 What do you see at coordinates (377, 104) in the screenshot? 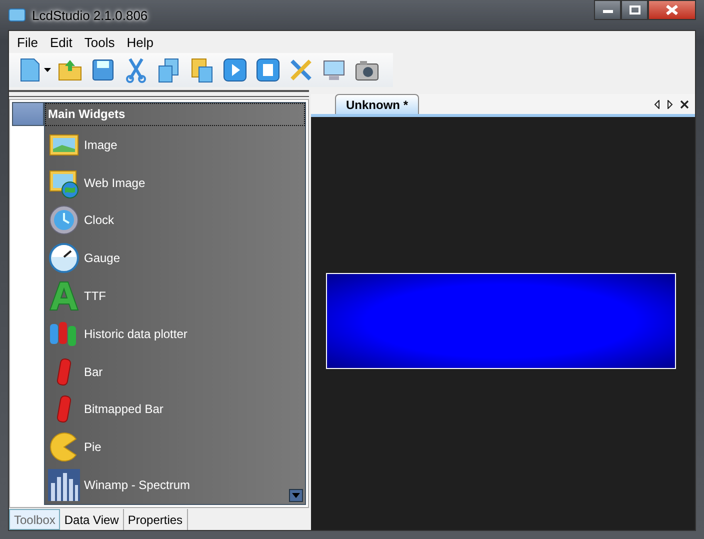
I see `document-tab: Unknown *` at bounding box center [377, 104].